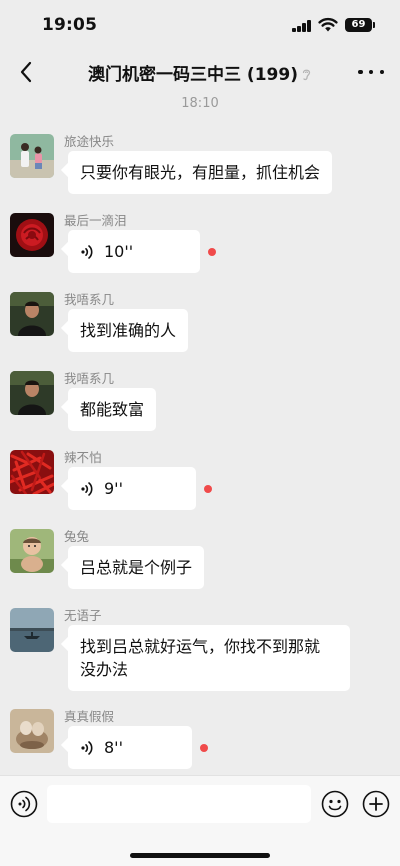 The height and width of the screenshot is (866, 400). I want to click on message-input, so click(179, 804).